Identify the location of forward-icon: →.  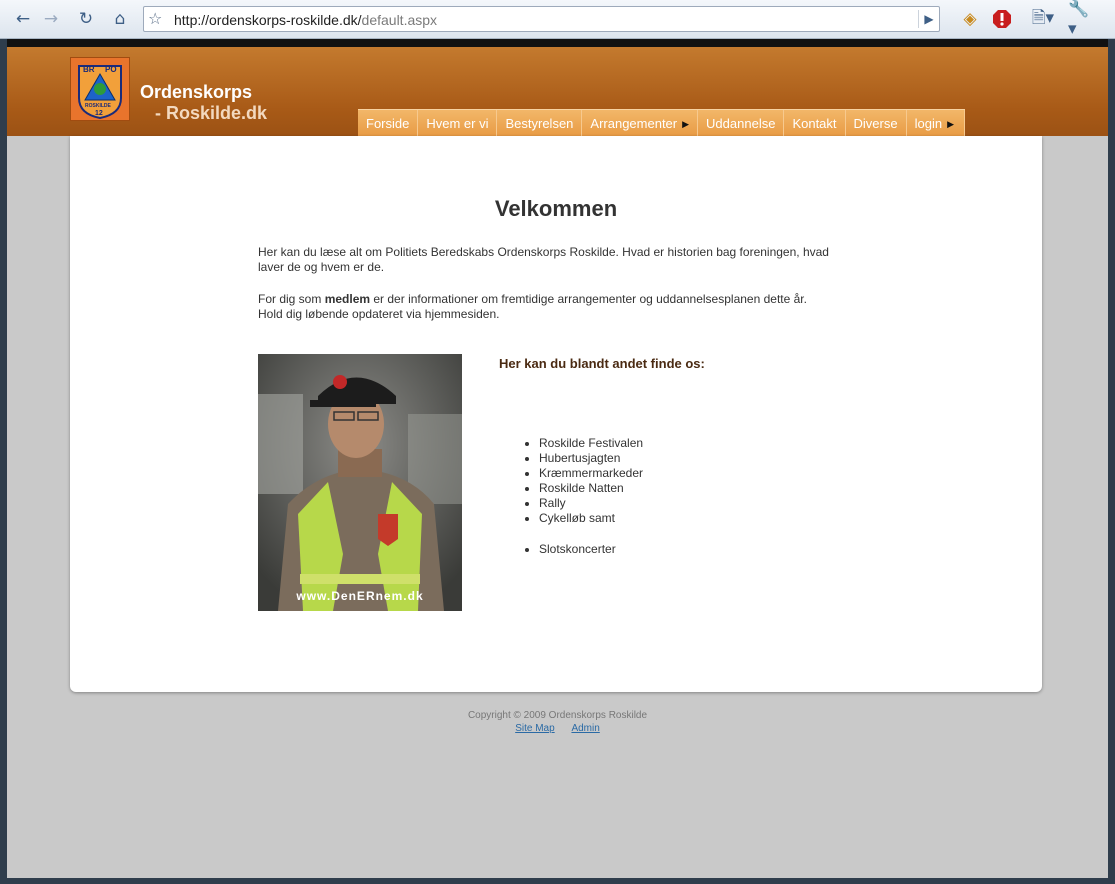
(51, 19).